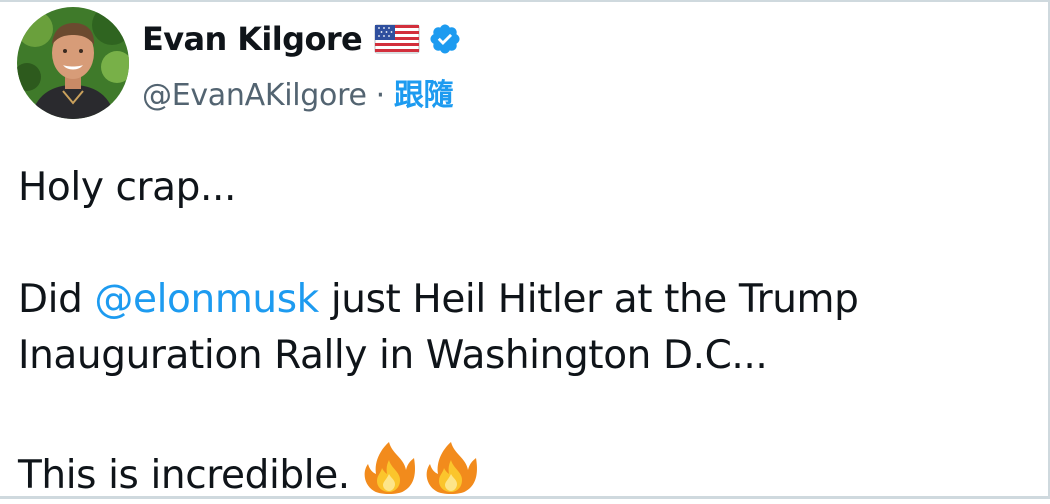 The image size is (1050, 504). Describe the element at coordinates (445, 39) in the screenshot. I see `verified-badge-icon` at that location.